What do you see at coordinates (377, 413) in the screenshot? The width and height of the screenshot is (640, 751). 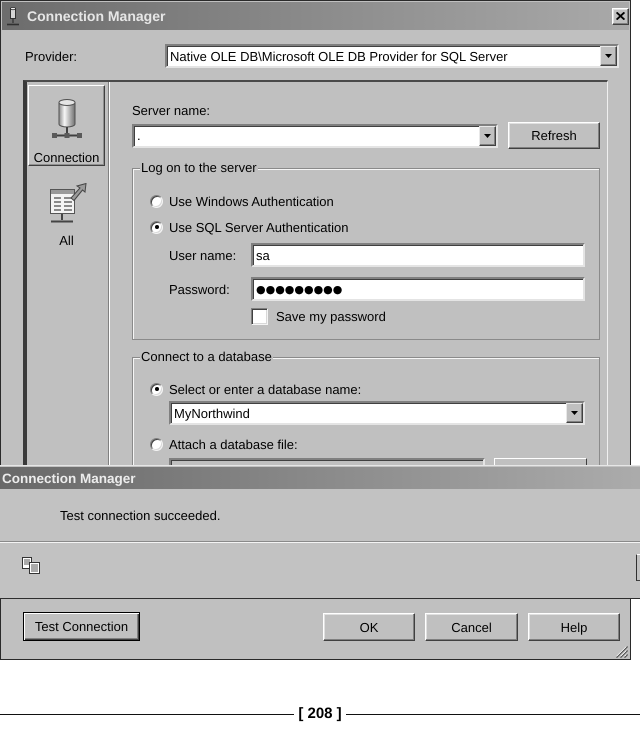 I see `database-dropdown: MyNorthwind` at bounding box center [377, 413].